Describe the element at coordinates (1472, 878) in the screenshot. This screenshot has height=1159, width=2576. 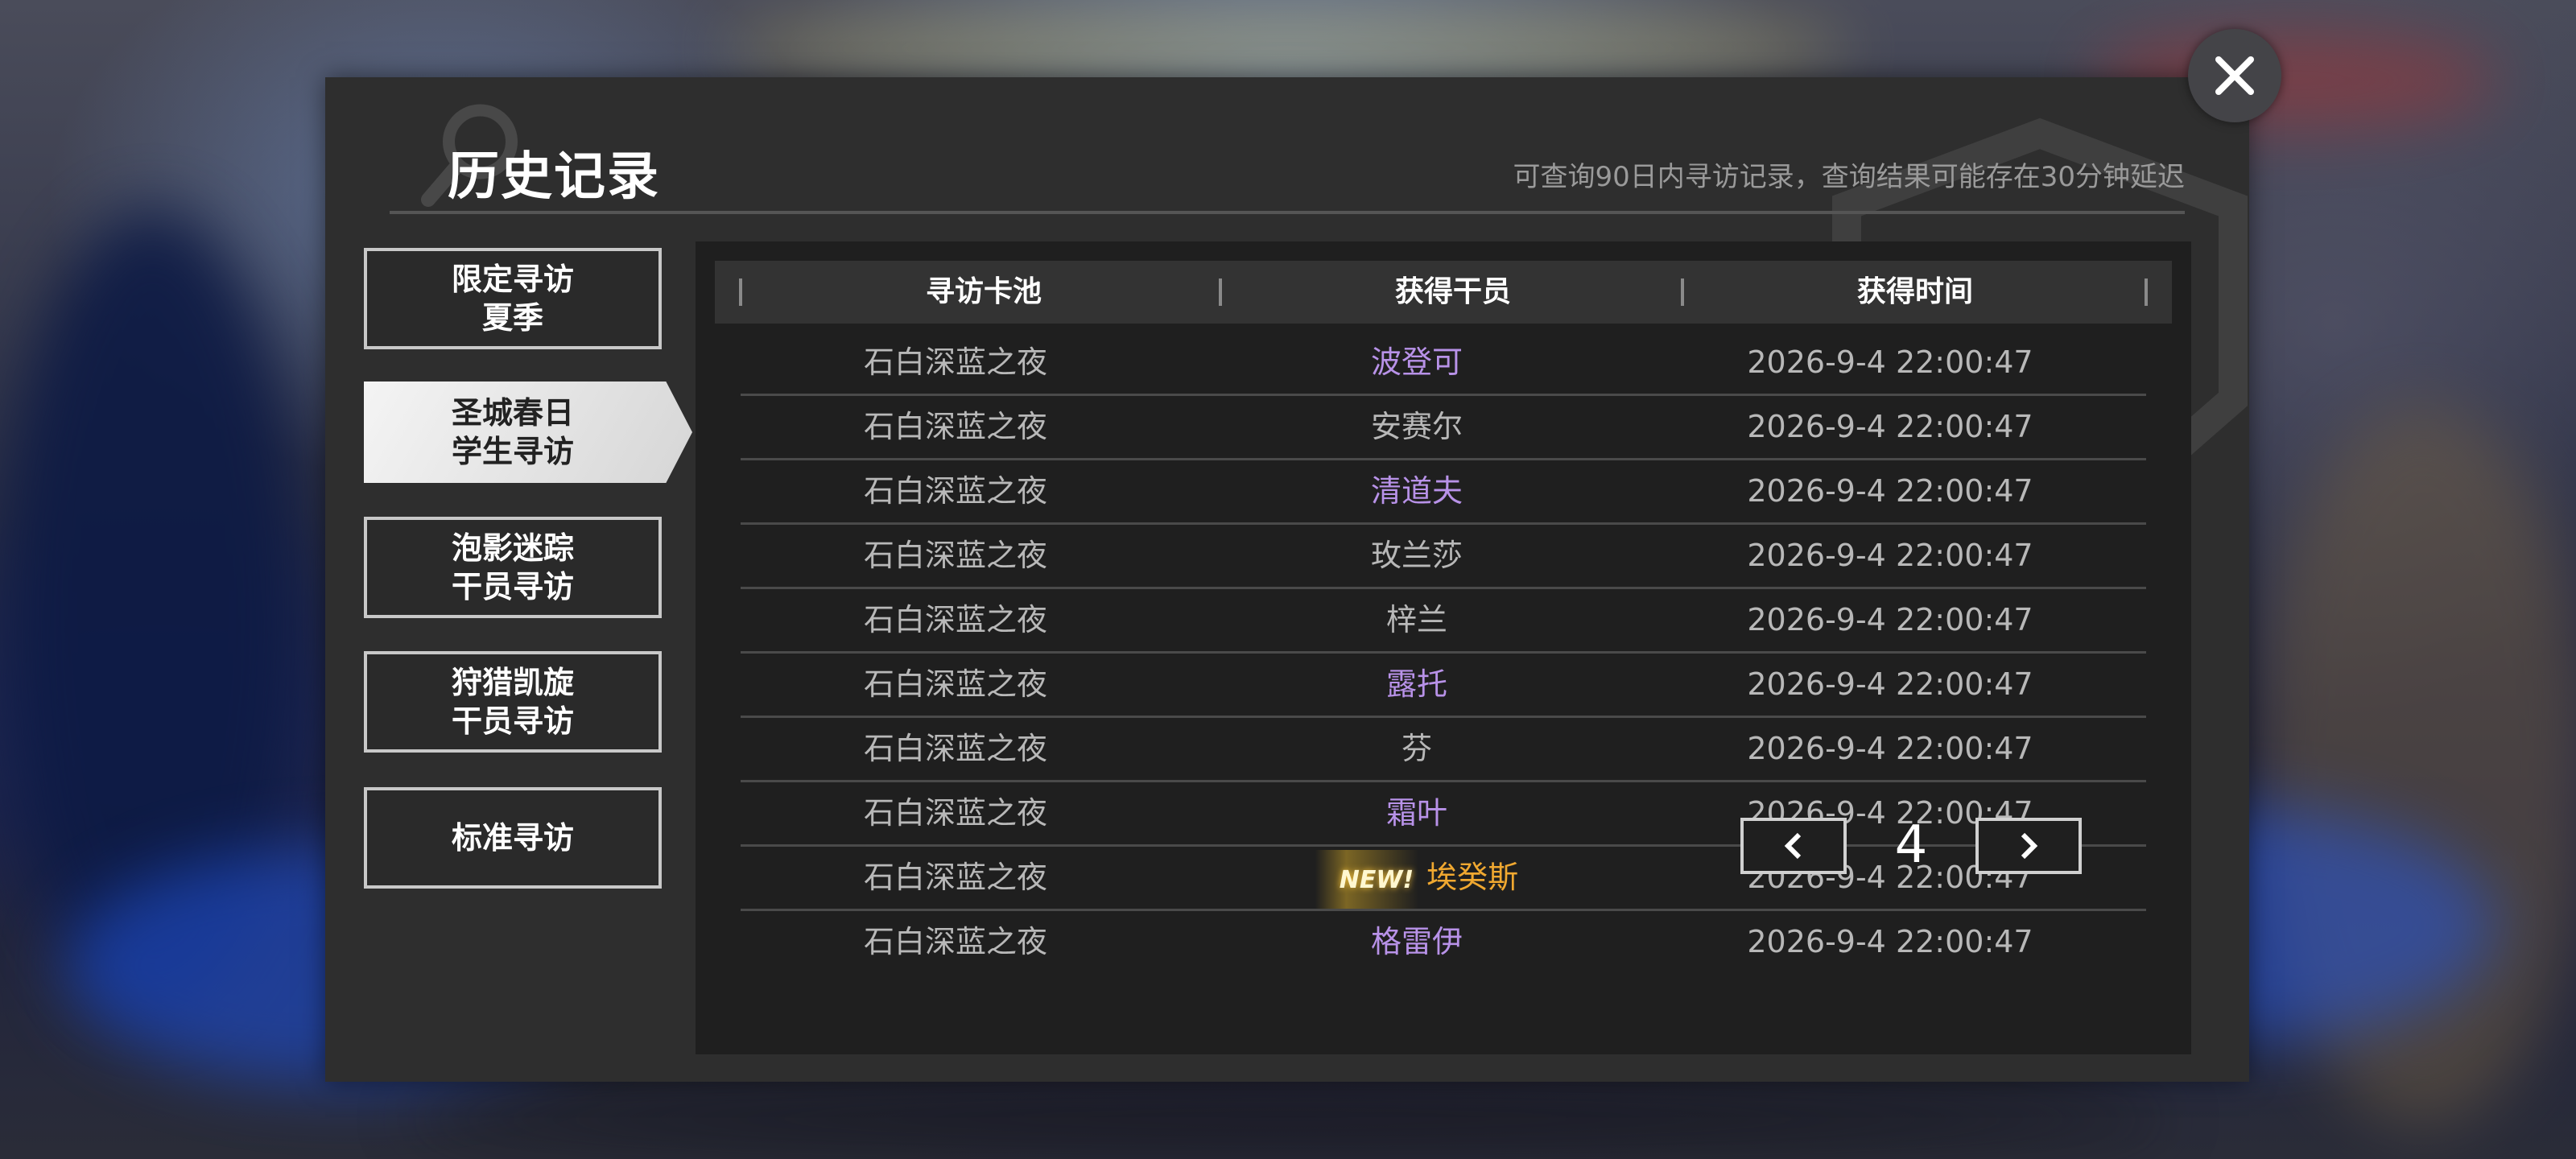
I see `operator-name: 埃癸斯` at that location.